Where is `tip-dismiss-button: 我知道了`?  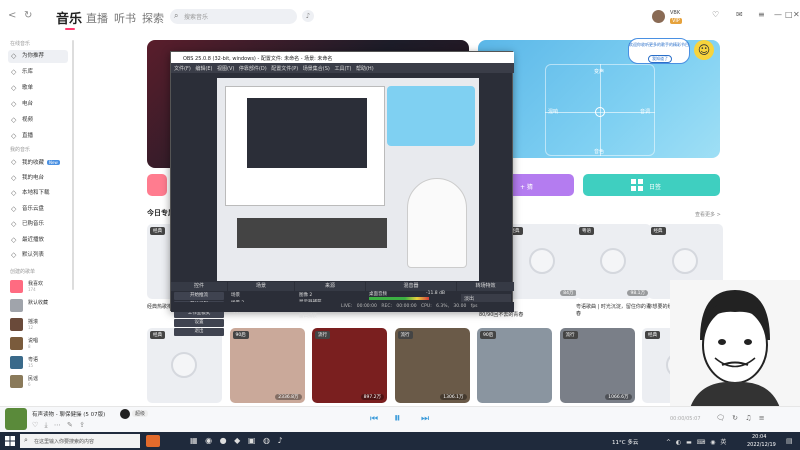
tip-dismiss-button: 我知道了 is located at coordinates (660, 59).